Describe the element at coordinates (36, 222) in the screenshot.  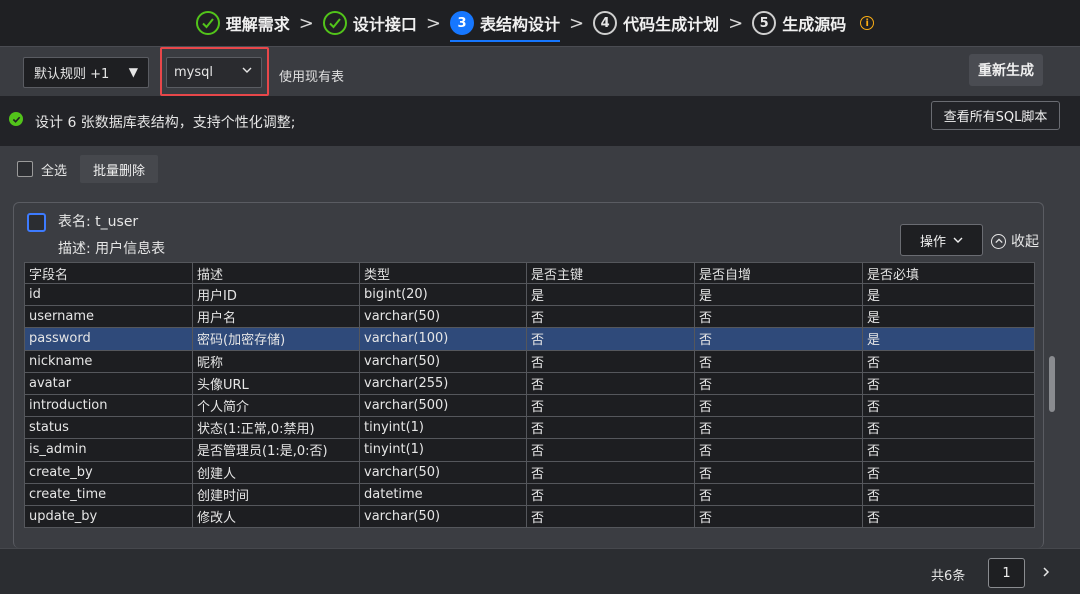
I see `table-select-checkbox` at that location.